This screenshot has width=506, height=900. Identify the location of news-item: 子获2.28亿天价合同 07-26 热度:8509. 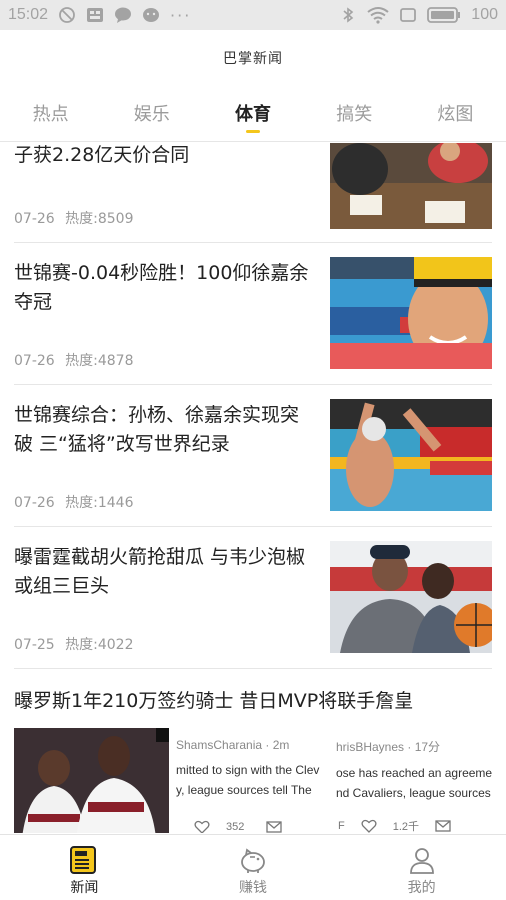
(253, 193).